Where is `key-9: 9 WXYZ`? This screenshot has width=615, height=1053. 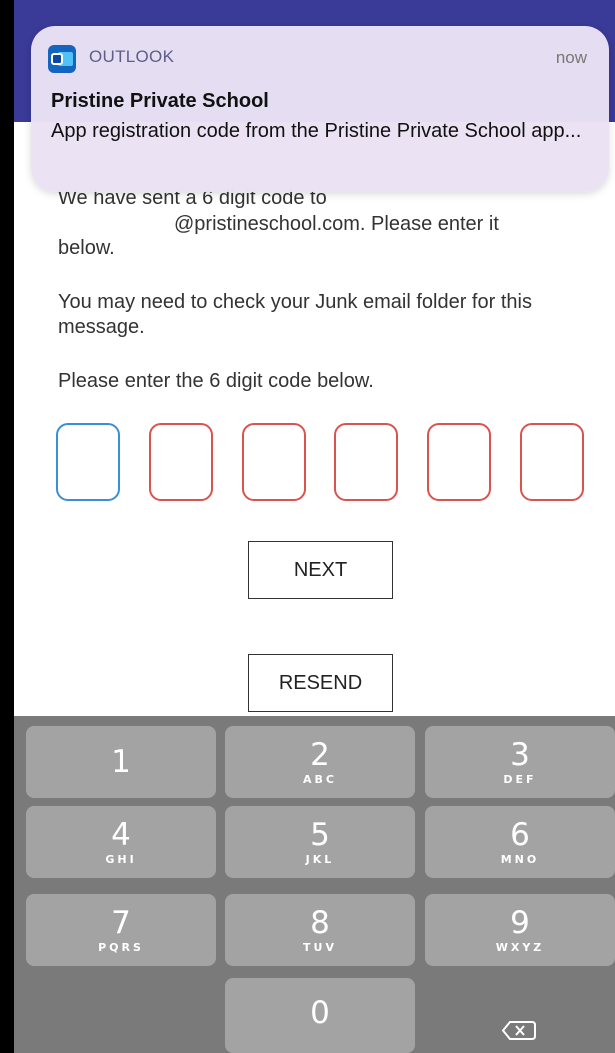 key-9: 9 WXYZ is located at coordinates (520, 930).